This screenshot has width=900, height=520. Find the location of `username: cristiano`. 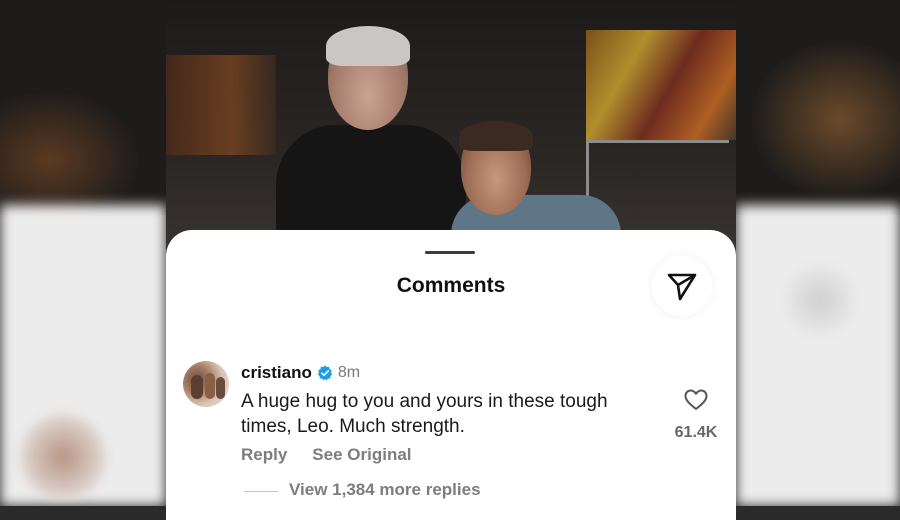

username: cristiano is located at coordinates (276, 373).